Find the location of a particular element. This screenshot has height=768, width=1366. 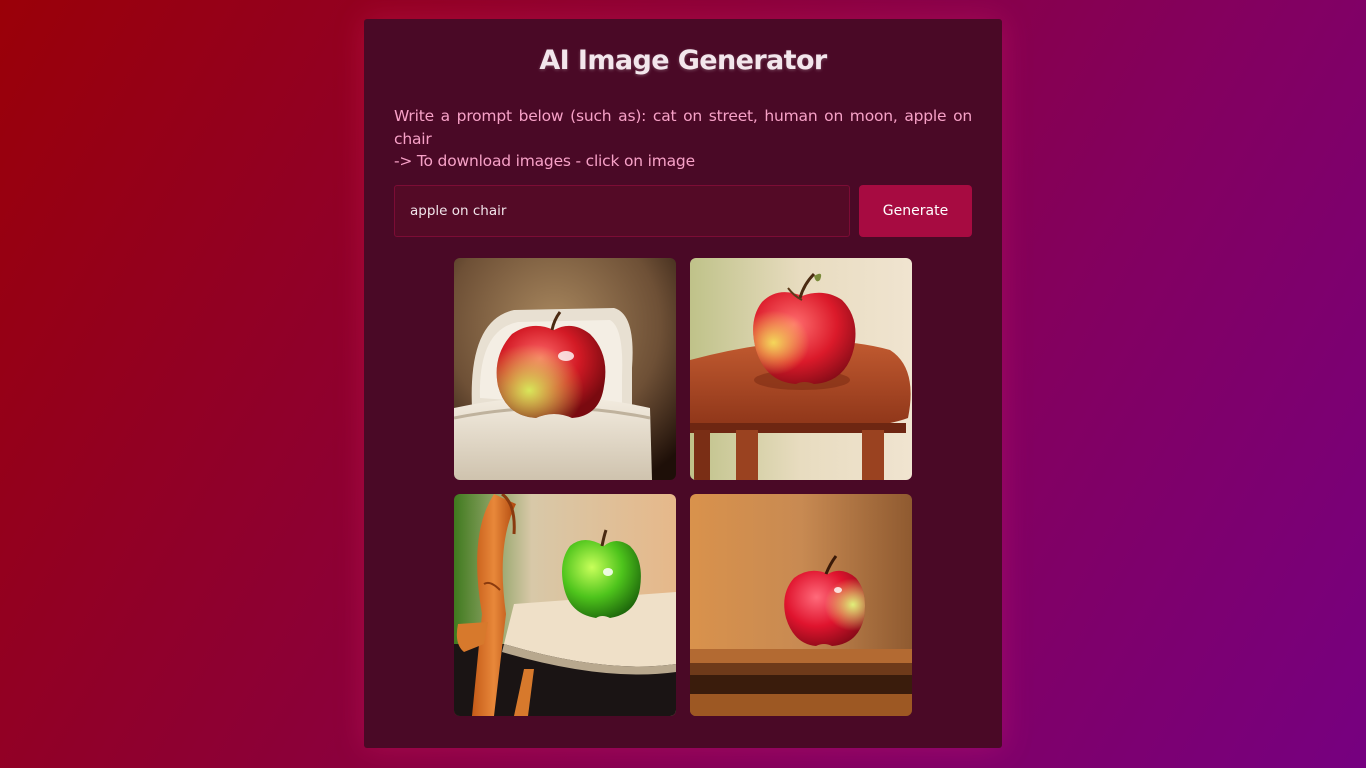

apple-on-shelf-image is located at coordinates (801, 605).